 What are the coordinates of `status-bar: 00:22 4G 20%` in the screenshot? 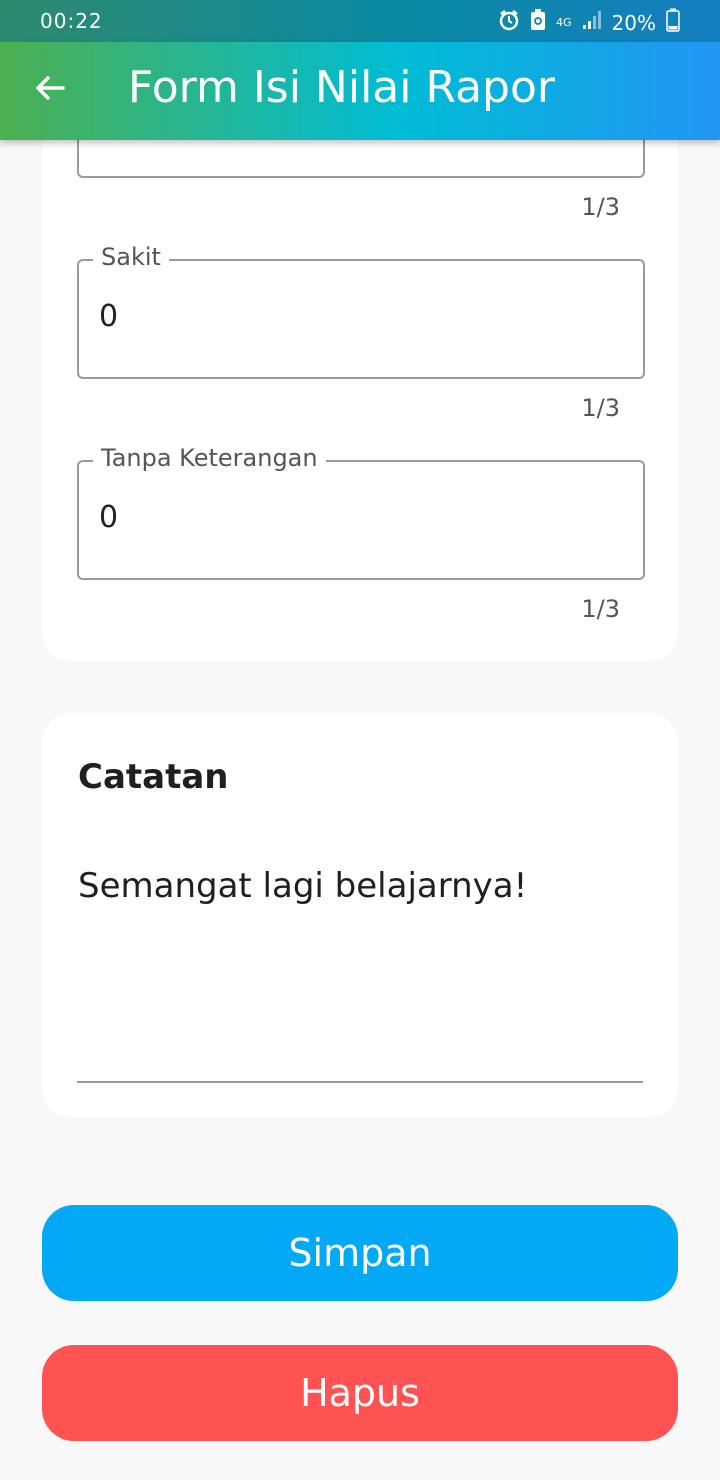 It's located at (360, 21).